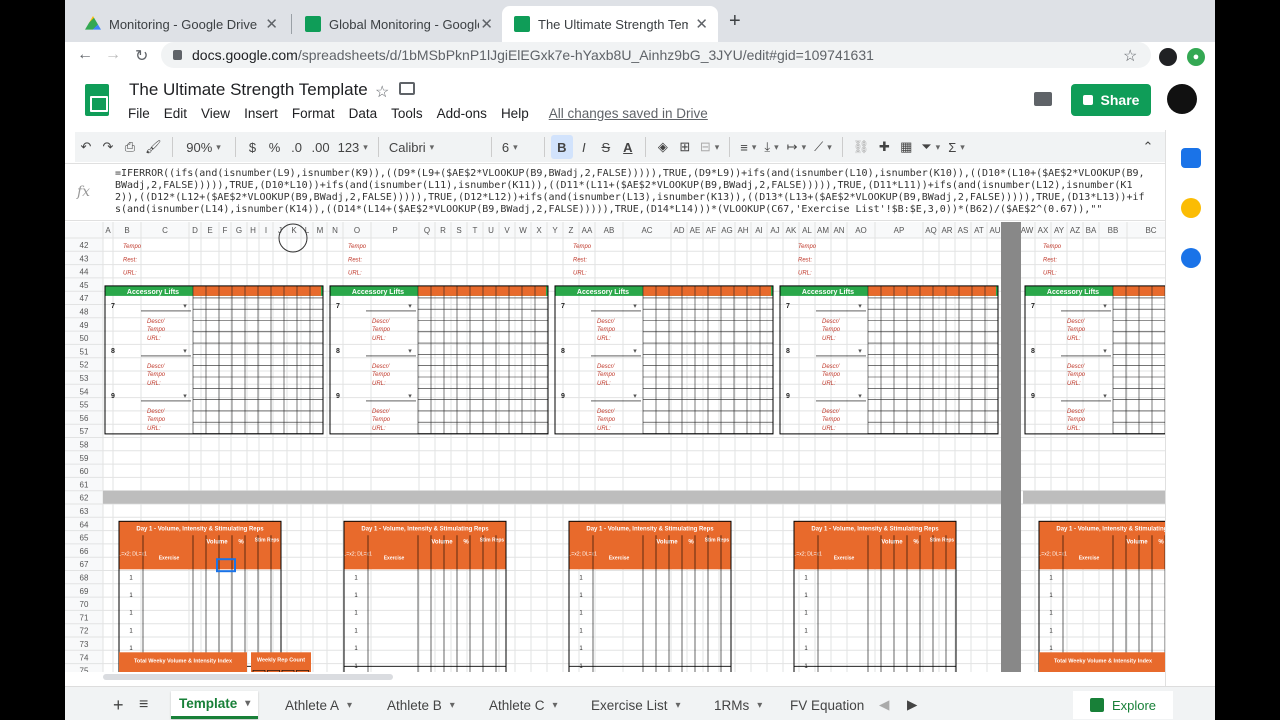 Image resolution: width=1280 pixels, height=720 pixels. What do you see at coordinates (1168, 57) in the screenshot?
I see `extension-icon` at bounding box center [1168, 57].